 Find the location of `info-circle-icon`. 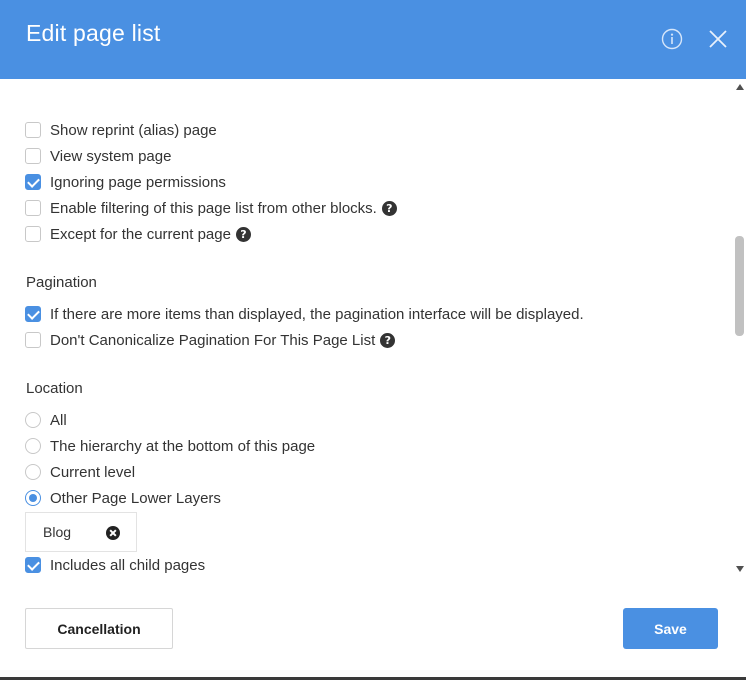

info-circle-icon is located at coordinates (672, 39).